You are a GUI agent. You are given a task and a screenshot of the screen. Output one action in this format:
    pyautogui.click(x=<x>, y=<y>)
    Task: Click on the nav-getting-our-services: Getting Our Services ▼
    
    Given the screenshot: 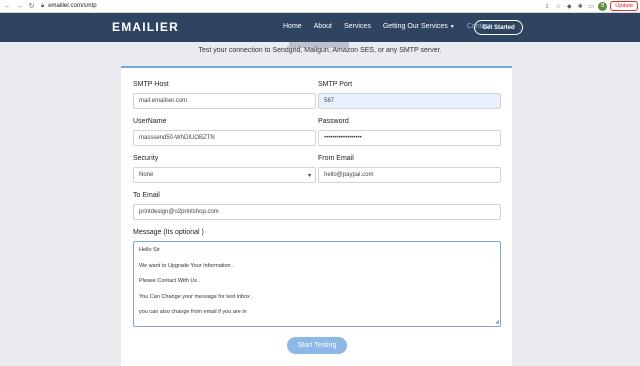 What is the action you would take?
    pyautogui.click(x=419, y=26)
    